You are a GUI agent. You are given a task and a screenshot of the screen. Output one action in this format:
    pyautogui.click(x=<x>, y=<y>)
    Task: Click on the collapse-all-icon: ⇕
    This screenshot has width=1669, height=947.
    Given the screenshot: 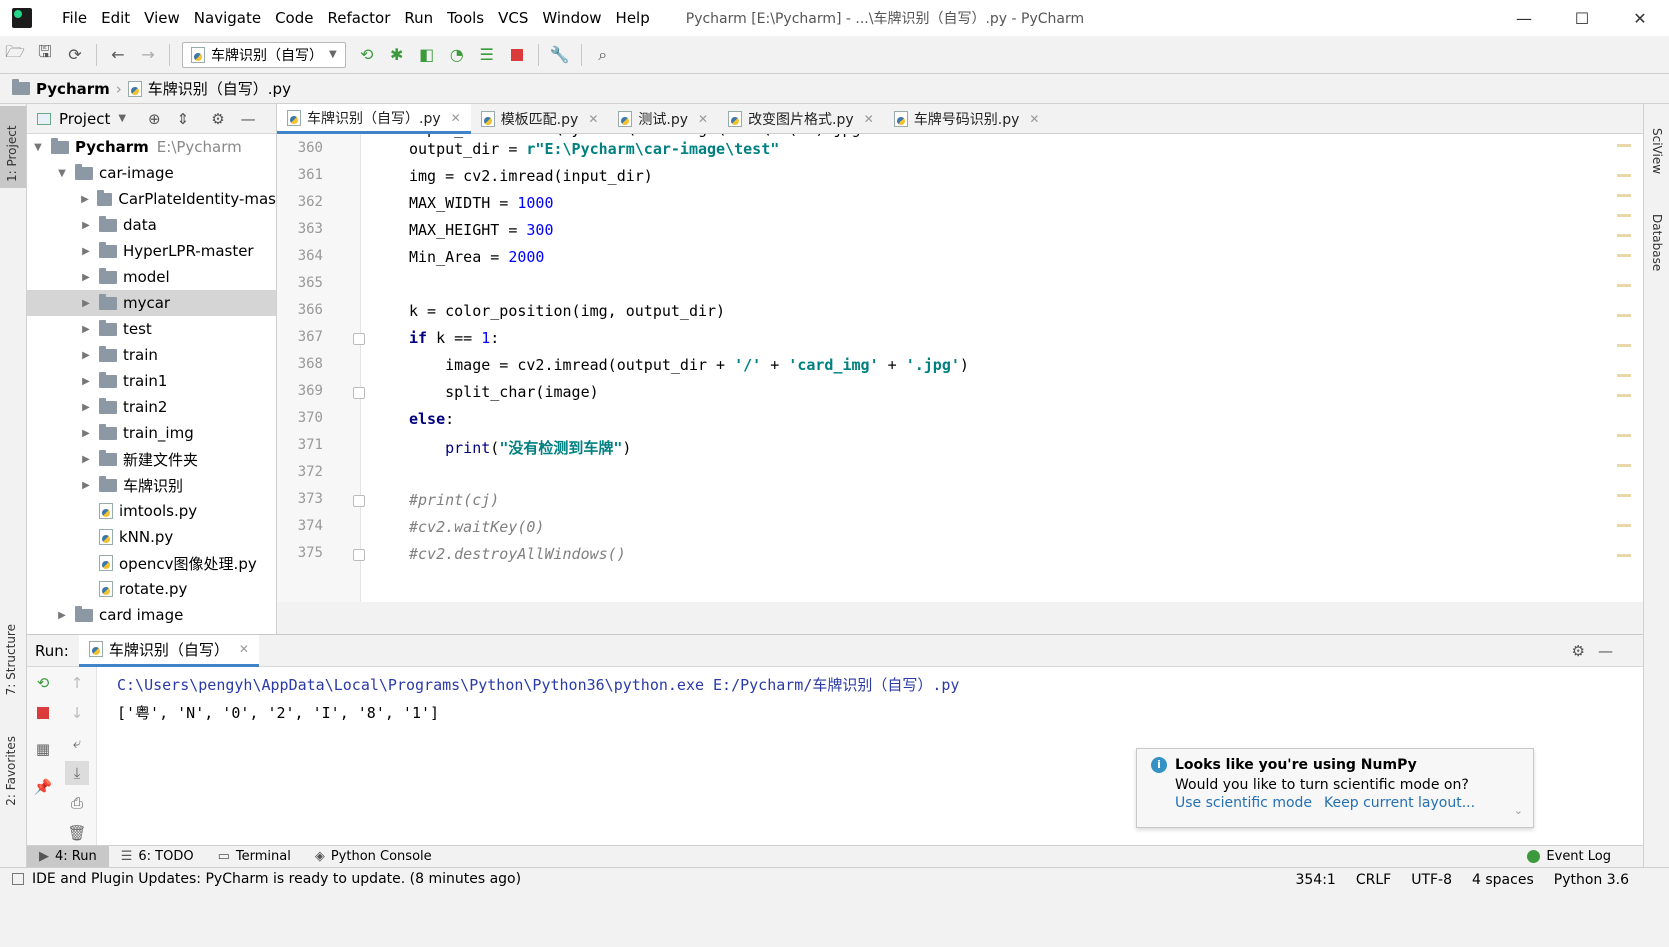 What is the action you would take?
    pyautogui.click(x=183, y=119)
    